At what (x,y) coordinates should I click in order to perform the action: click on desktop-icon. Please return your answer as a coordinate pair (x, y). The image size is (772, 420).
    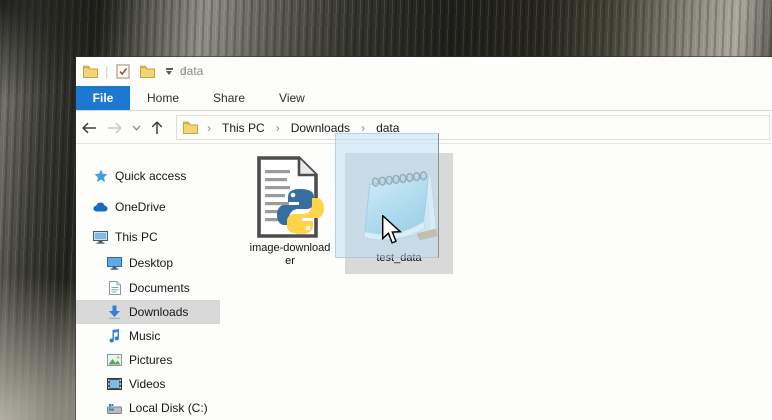
    Looking at the image, I should click on (114, 263).